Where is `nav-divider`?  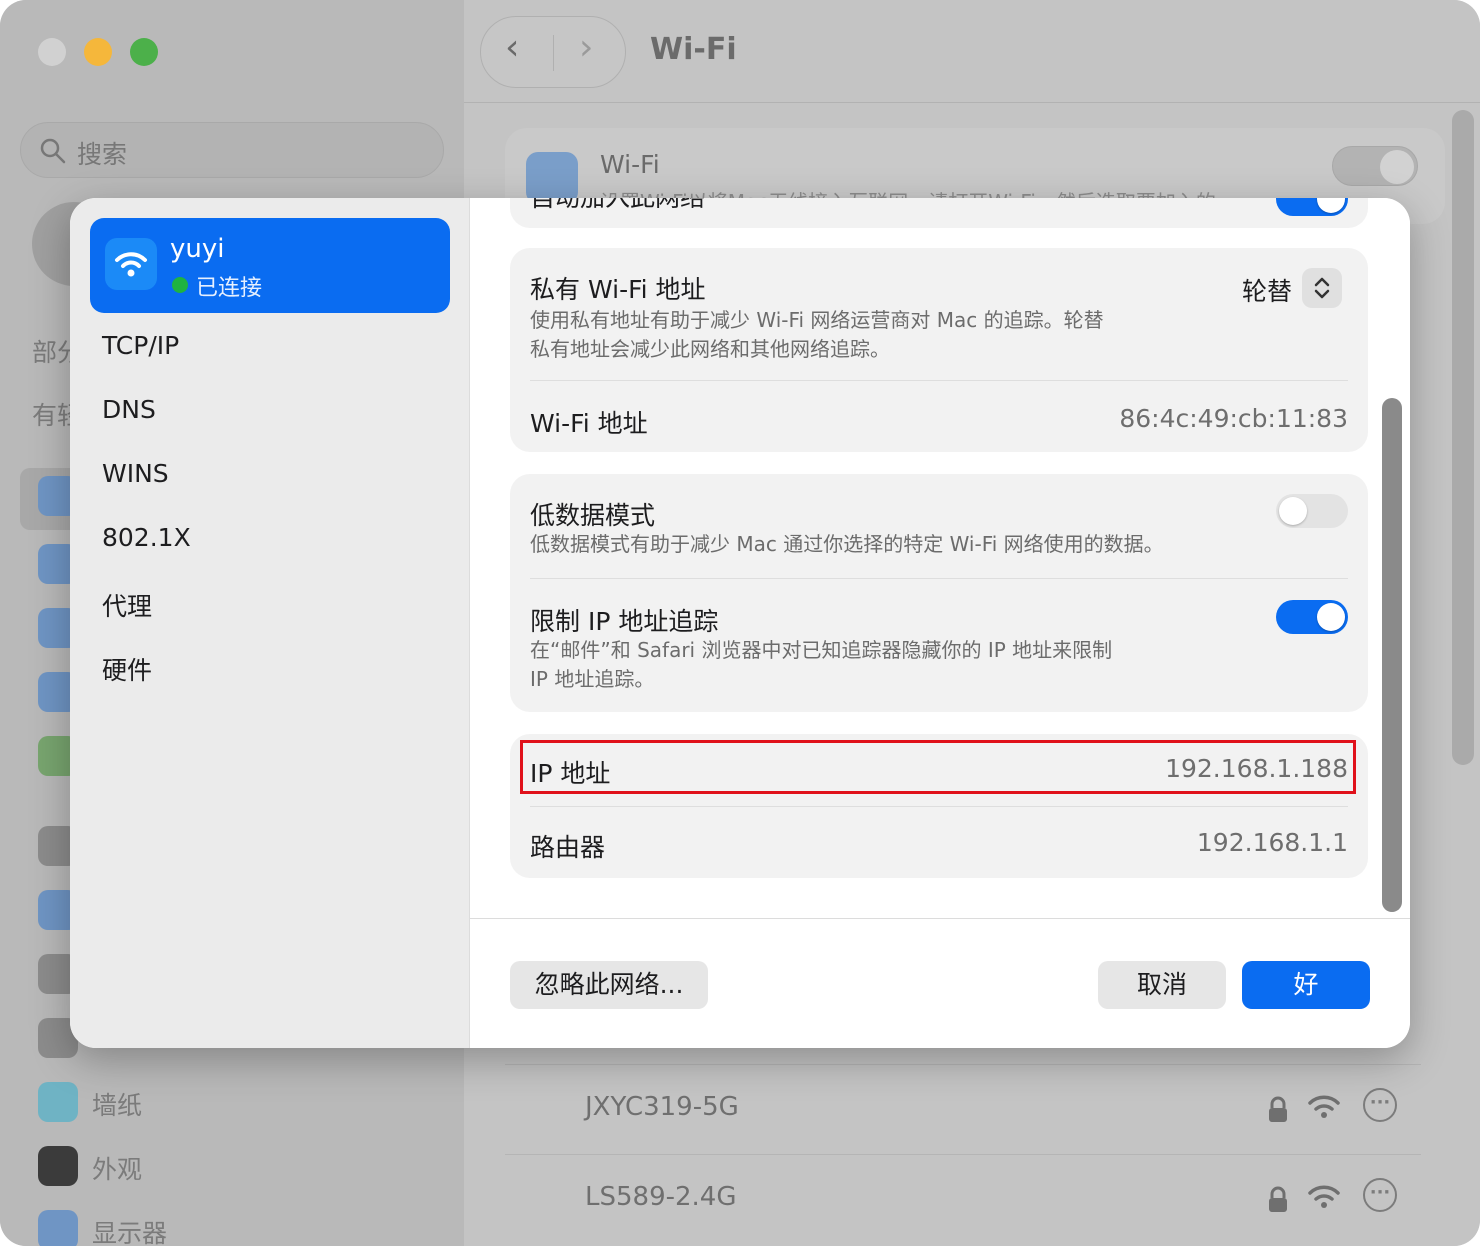 nav-divider is located at coordinates (553, 53).